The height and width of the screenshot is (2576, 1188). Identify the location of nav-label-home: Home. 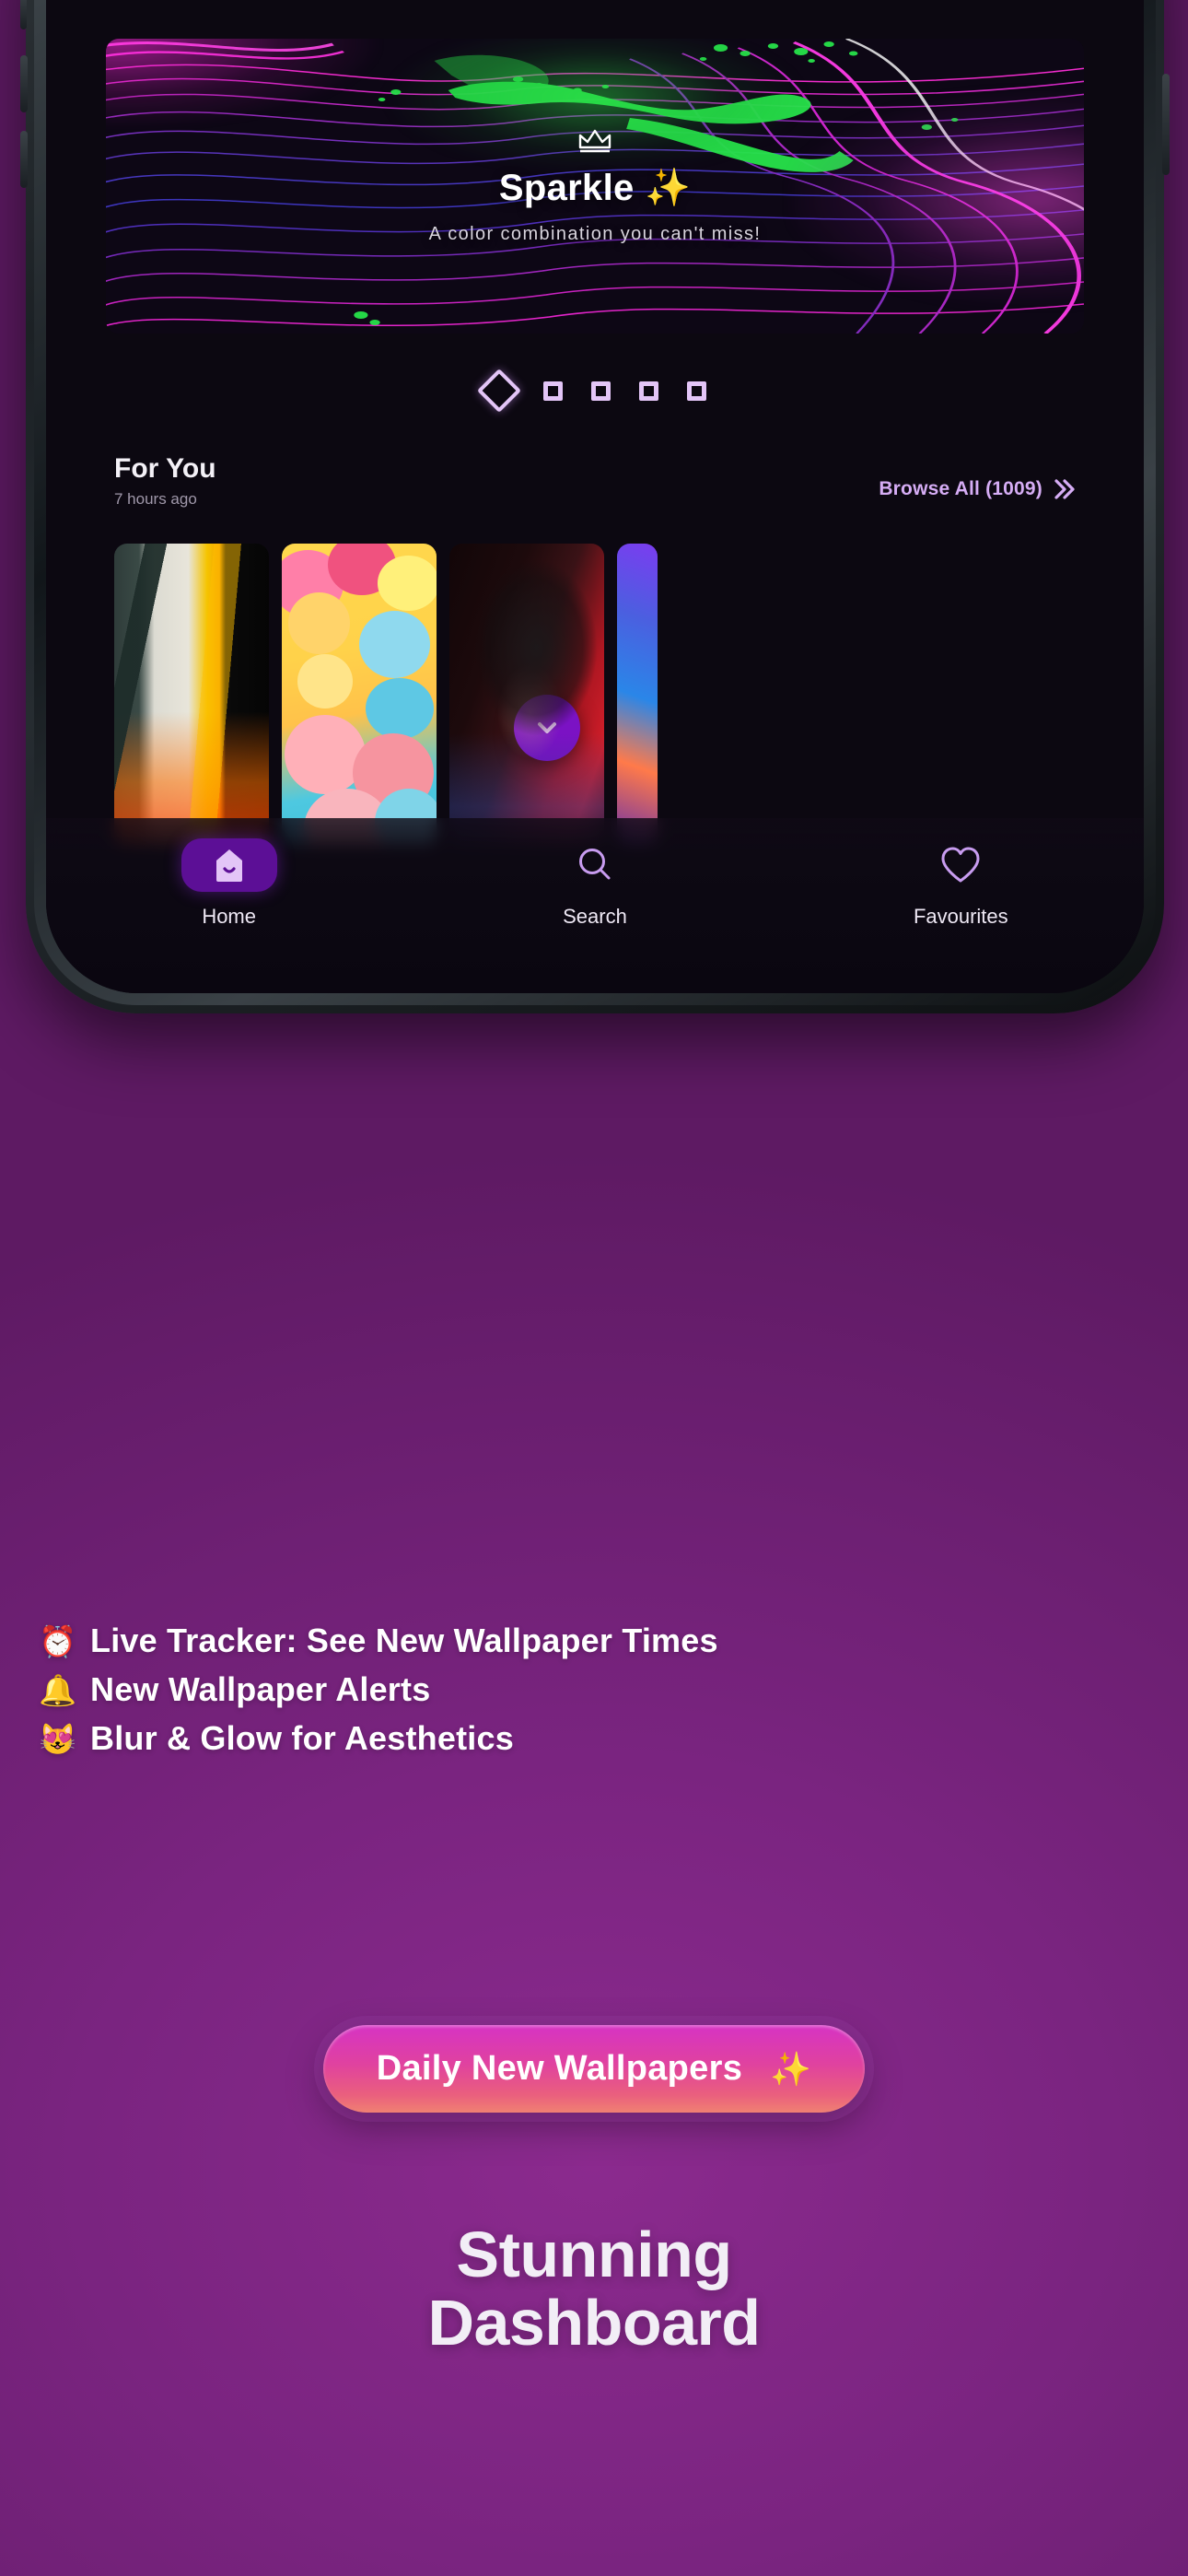
(229, 916).